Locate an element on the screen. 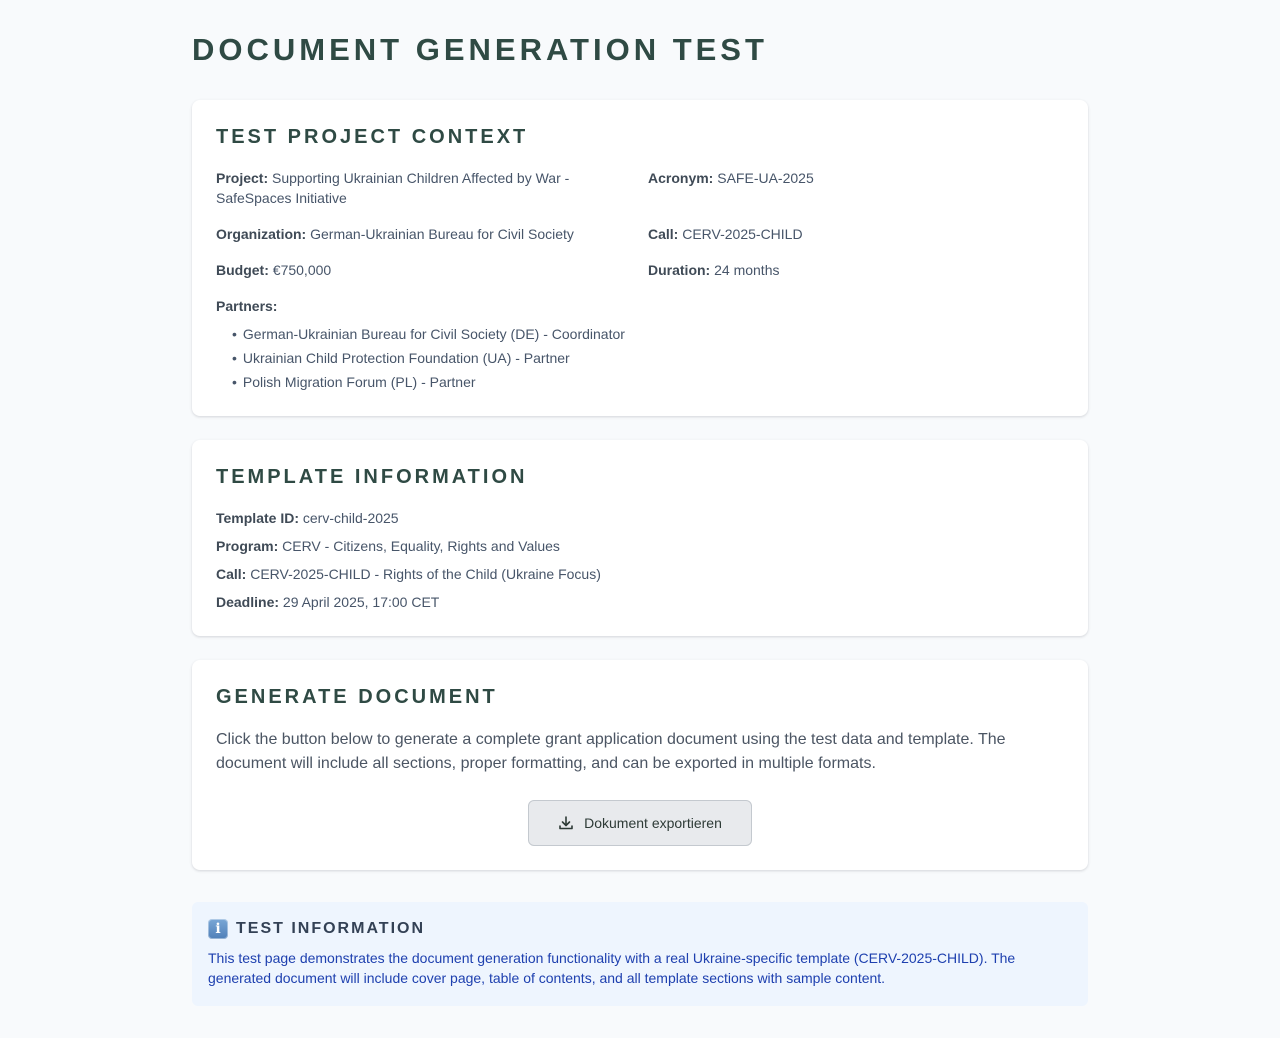 Image resolution: width=1280 pixels, height=1038 pixels. budget-value: €750,000 is located at coordinates (302, 270).